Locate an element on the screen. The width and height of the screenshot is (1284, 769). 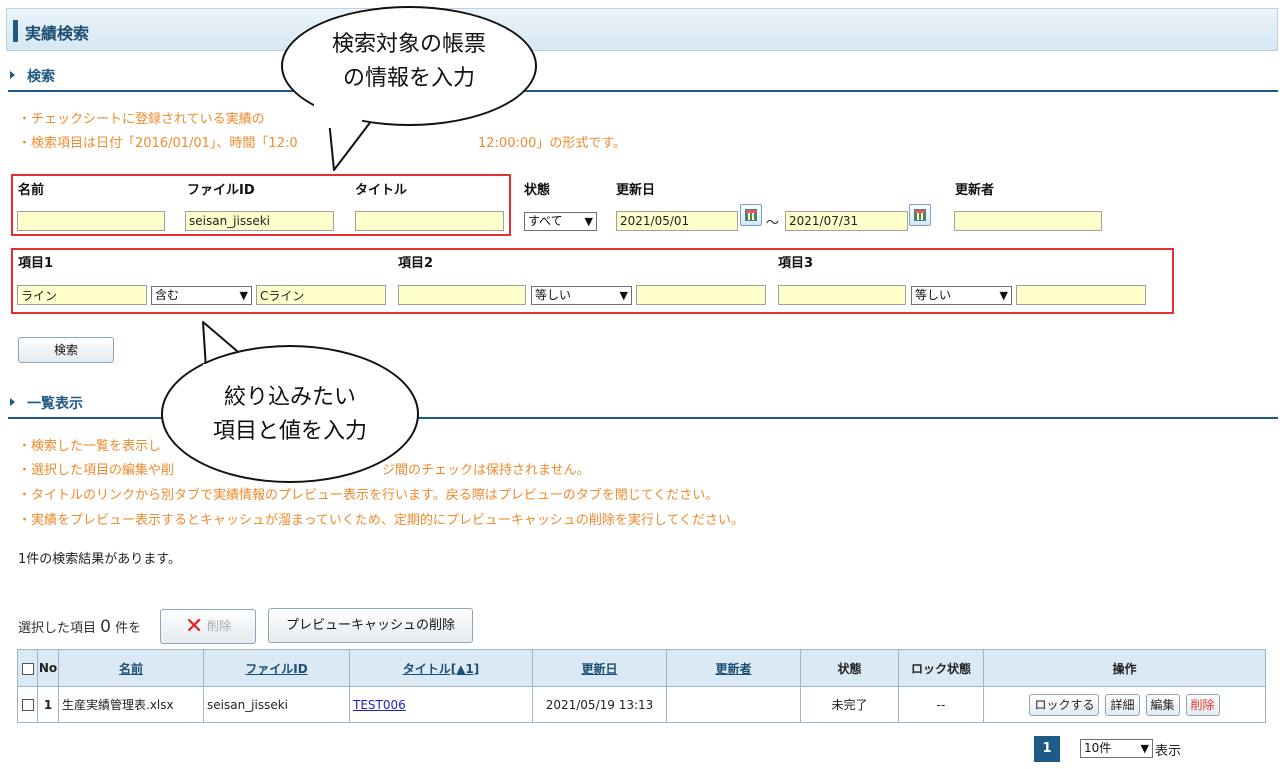
list-note-1: ・検索した一覧を表示し is located at coordinates (90, 446).